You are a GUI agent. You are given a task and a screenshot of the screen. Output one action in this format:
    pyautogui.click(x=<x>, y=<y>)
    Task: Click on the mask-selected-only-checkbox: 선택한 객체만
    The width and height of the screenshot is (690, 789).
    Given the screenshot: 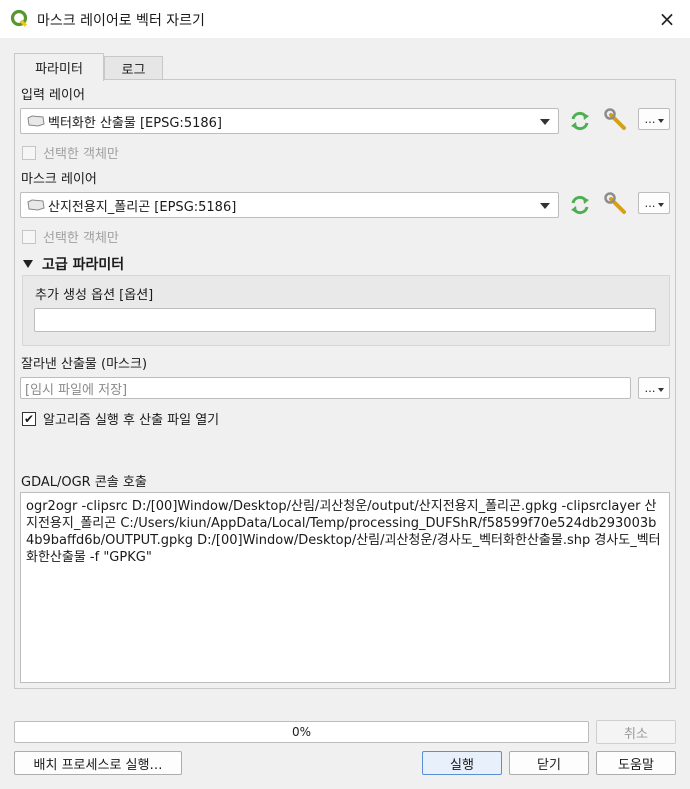 What is the action you would take?
    pyautogui.click(x=70, y=236)
    